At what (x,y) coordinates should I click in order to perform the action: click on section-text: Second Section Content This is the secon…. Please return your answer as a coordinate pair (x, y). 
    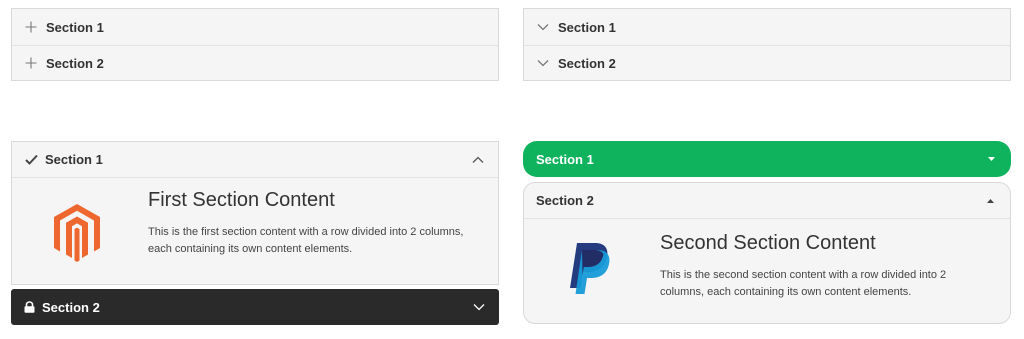
    Looking at the image, I should click on (825, 266).